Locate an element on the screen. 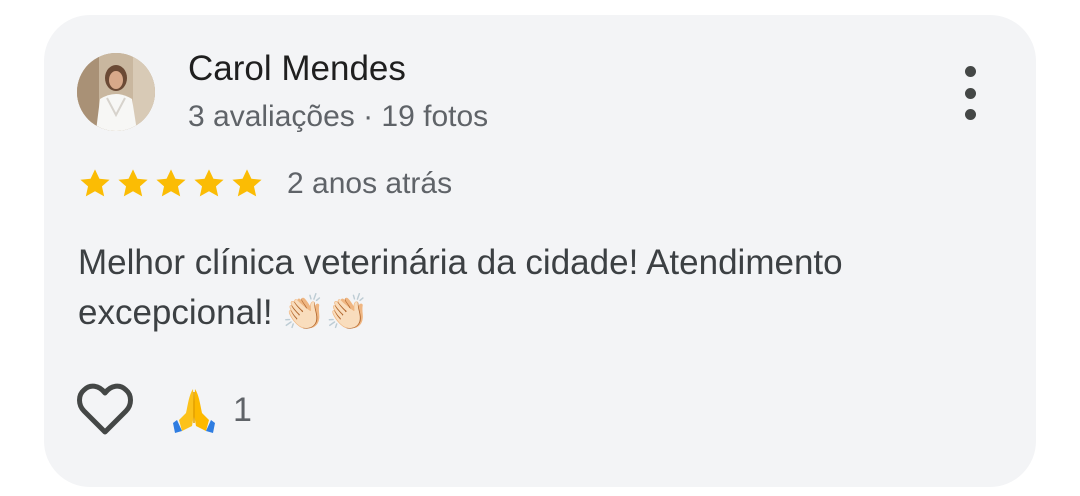  more-options-button is located at coordinates (970, 93).